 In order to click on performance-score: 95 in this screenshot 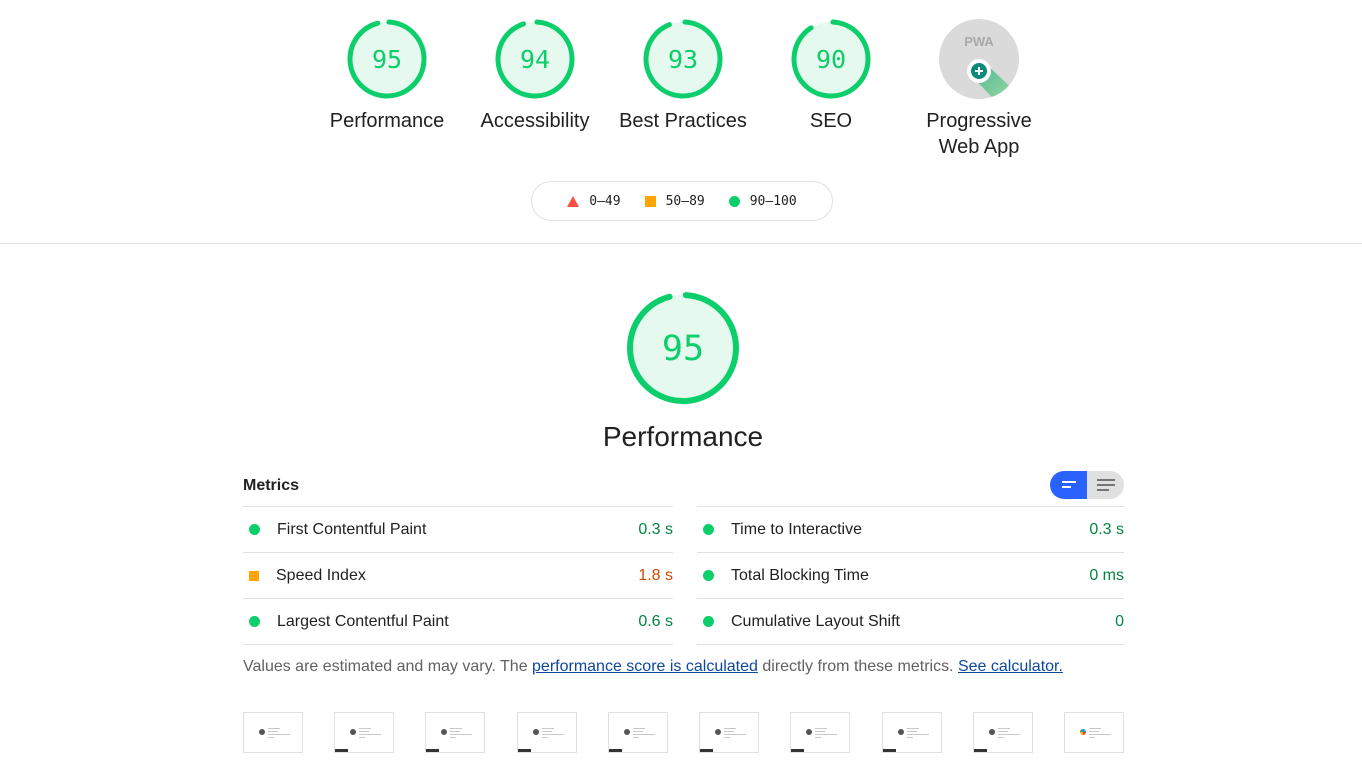, I will do `click(683, 349)`.